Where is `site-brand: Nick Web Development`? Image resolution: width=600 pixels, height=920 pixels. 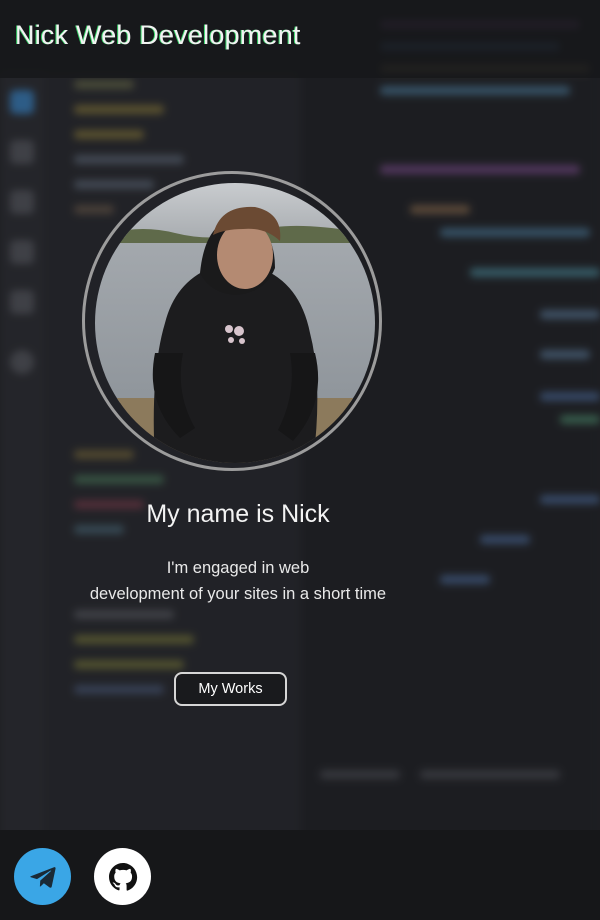 site-brand: Nick Web Development is located at coordinates (158, 35).